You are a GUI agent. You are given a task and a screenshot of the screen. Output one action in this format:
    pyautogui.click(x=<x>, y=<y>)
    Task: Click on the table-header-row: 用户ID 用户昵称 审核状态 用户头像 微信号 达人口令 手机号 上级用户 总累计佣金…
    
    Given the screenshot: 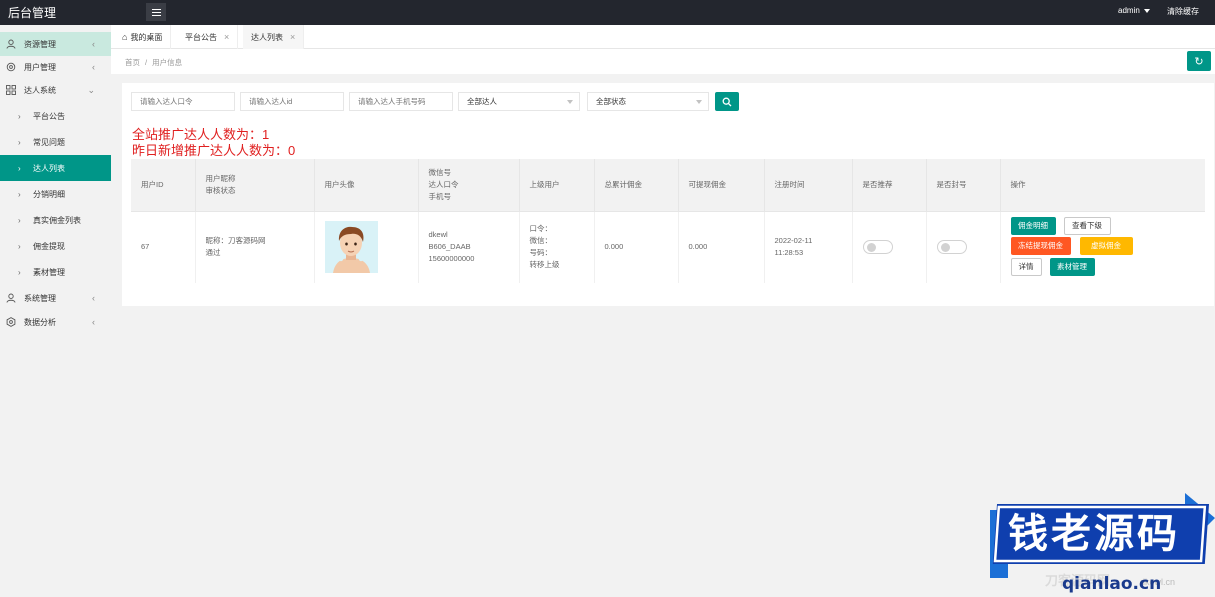 What is the action you would take?
    pyautogui.click(x=668, y=185)
    